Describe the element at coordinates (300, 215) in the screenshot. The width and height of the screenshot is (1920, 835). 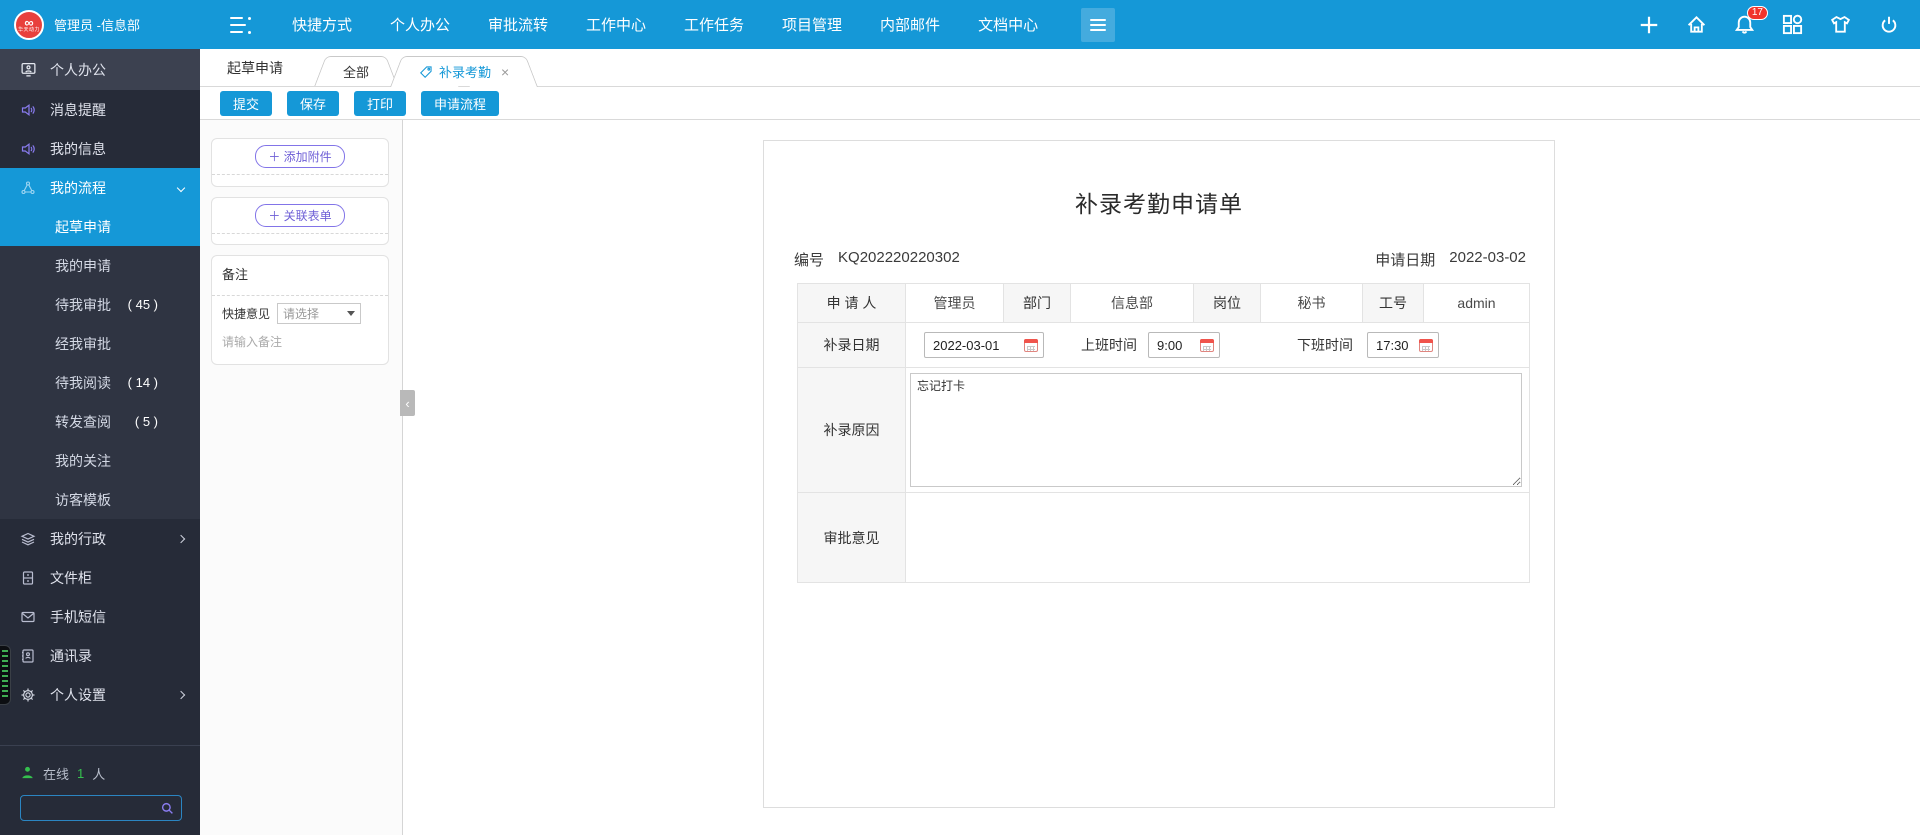
I see `link-form-button: ＋ 关联表单` at that location.